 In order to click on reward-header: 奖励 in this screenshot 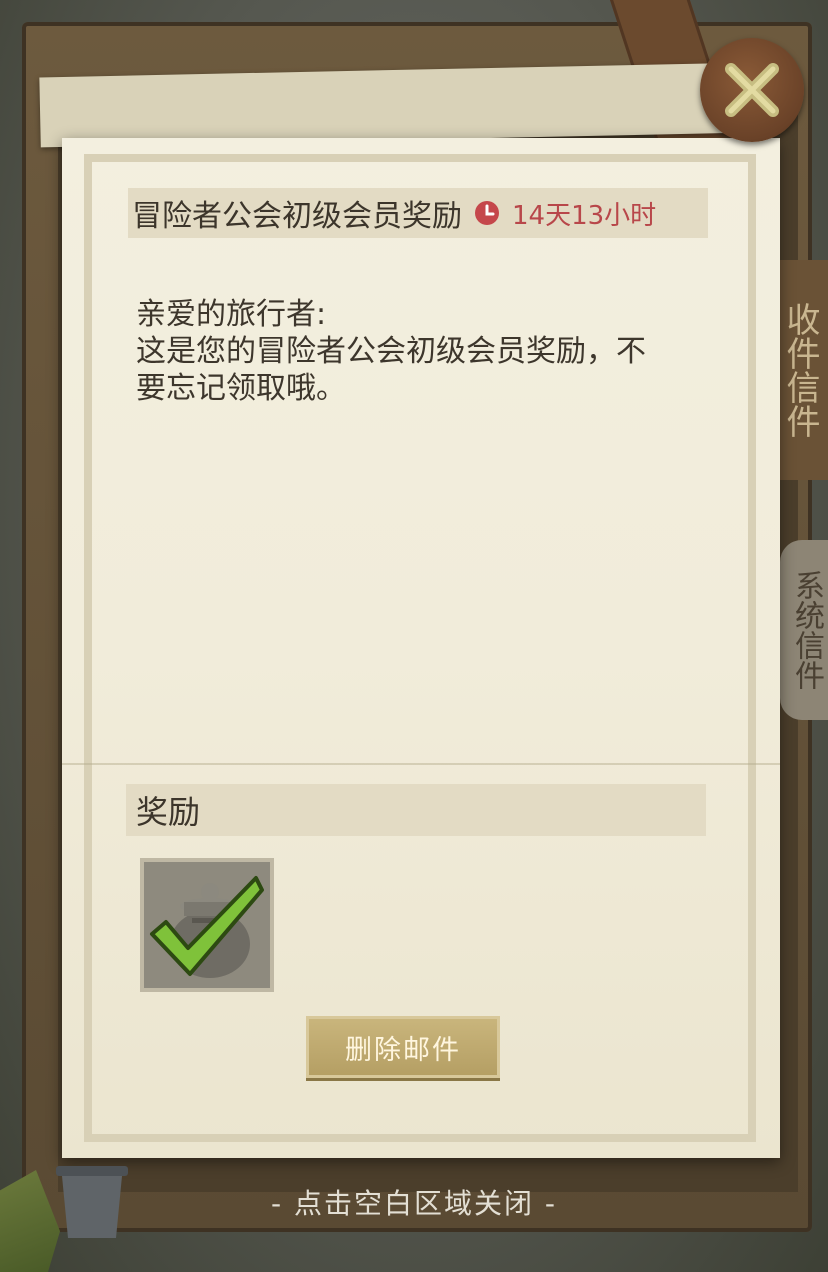, I will do `click(416, 810)`.